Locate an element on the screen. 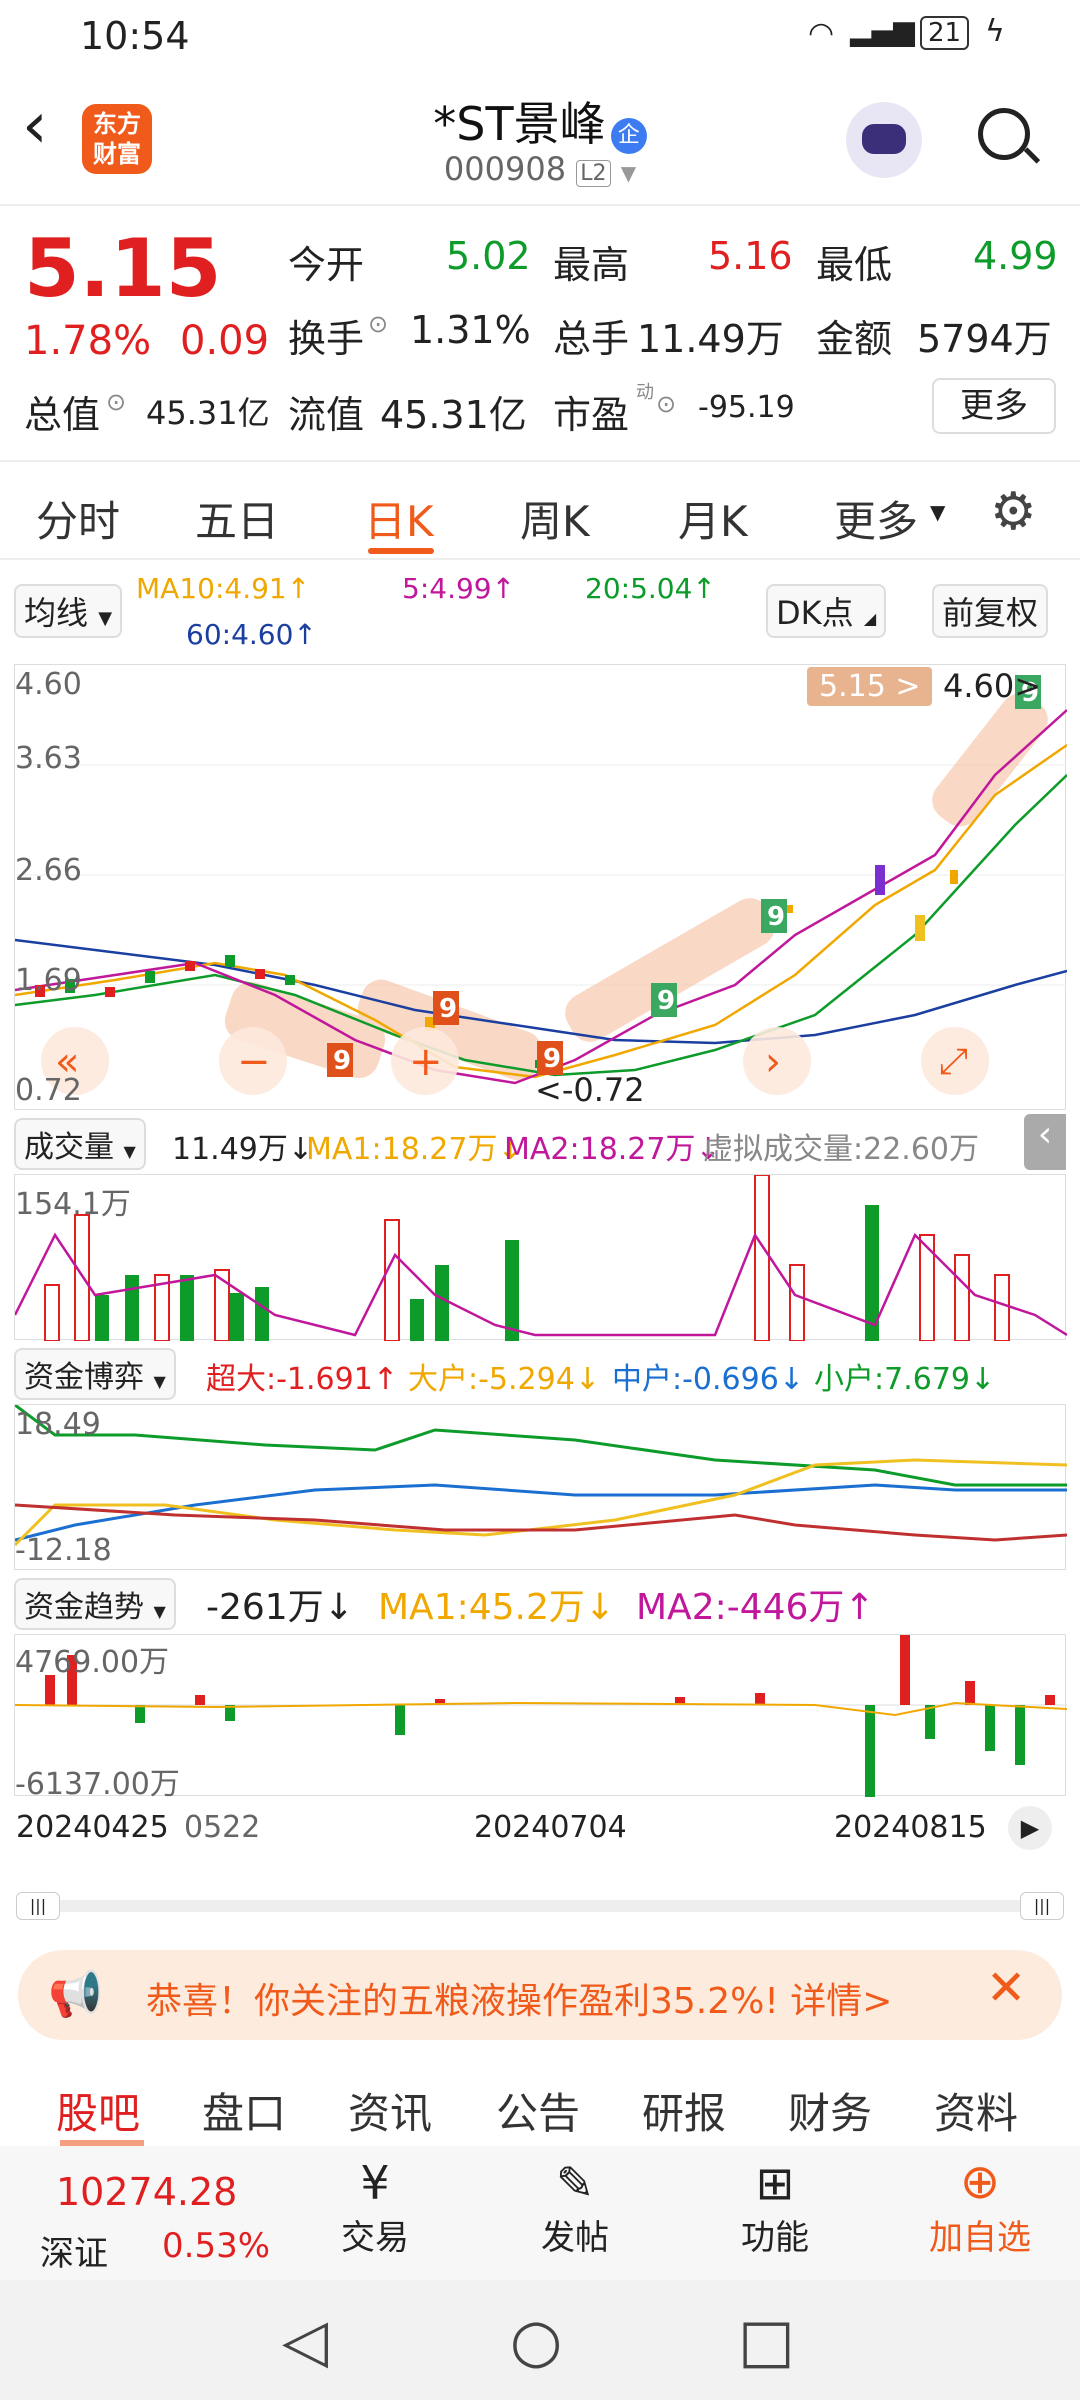  fund-trend-selector: 资金趋势 ▼ is located at coordinates (95, 1604).